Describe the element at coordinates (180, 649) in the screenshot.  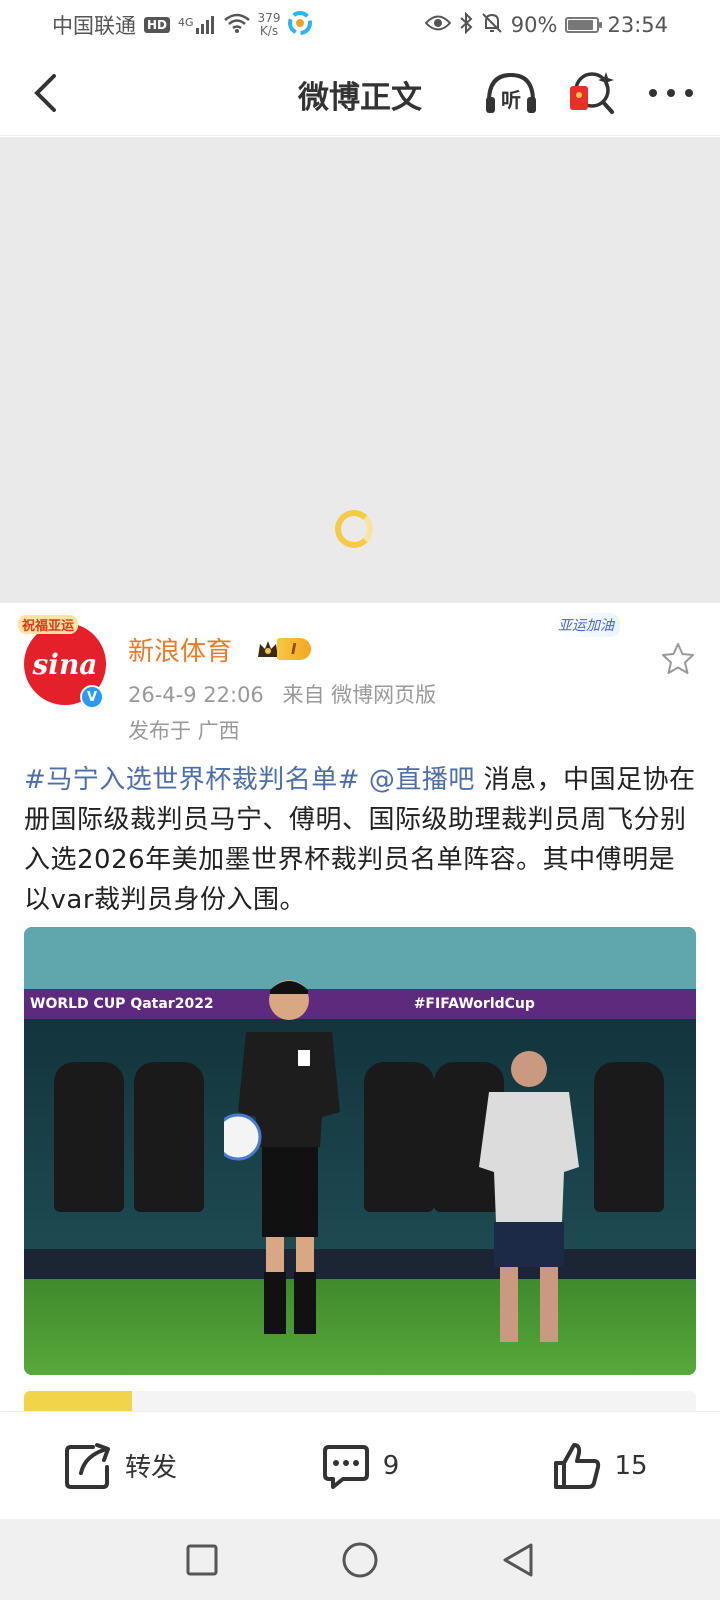
I see `author-name: 新浪体育` at that location.